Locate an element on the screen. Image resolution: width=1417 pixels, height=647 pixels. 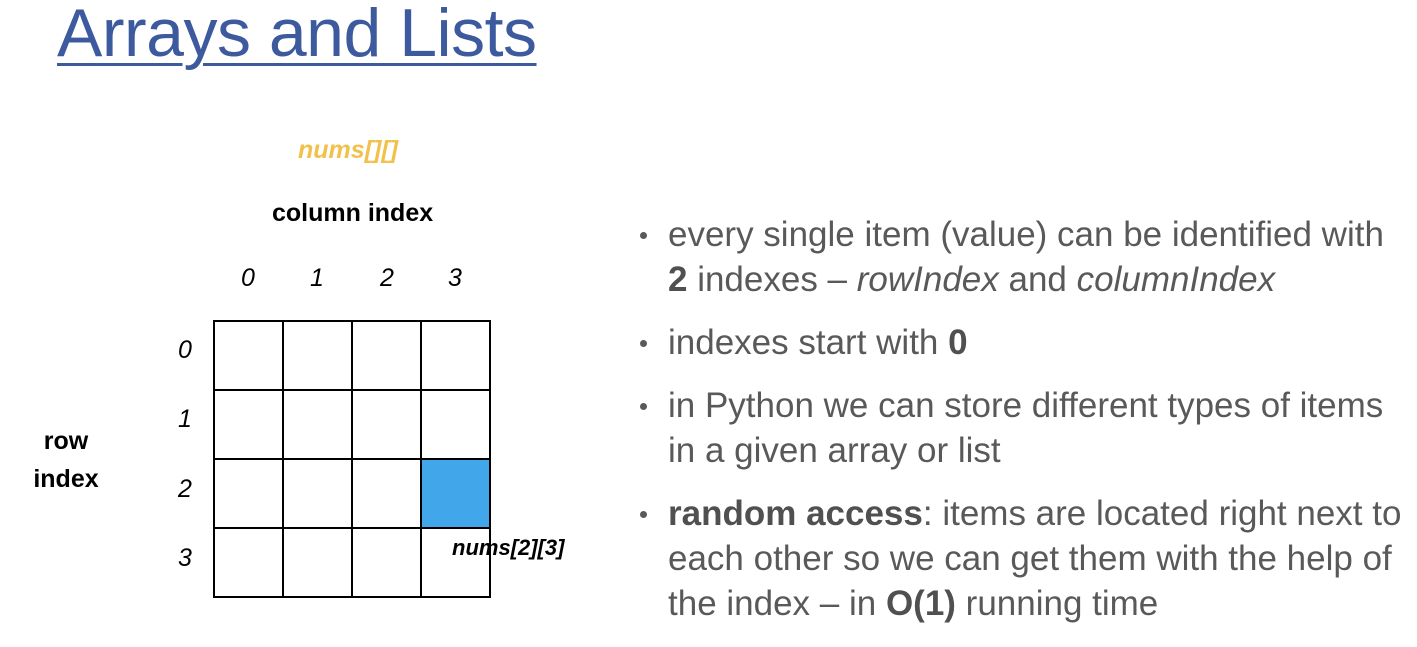
column-index-1: 1 is located at coordinates (317, 278).